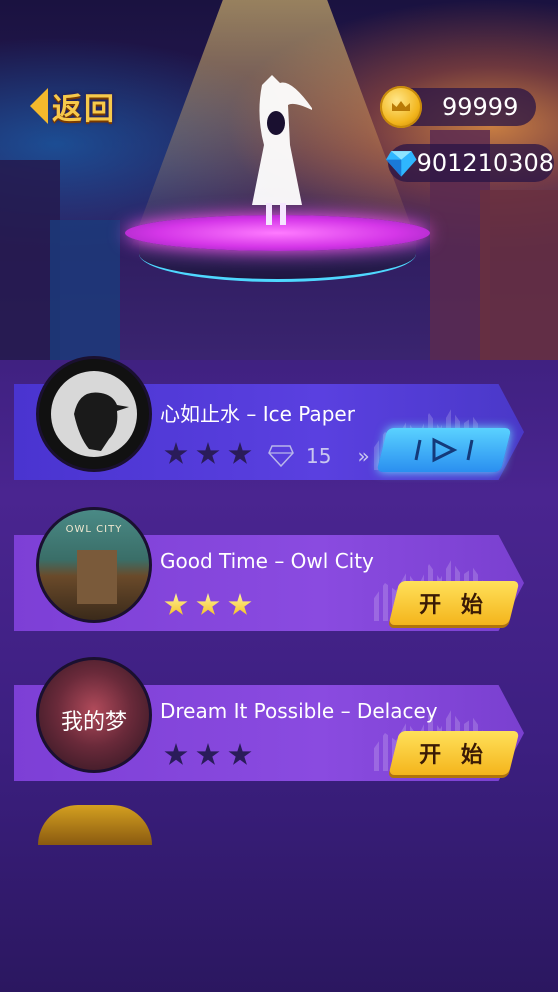 The image size is (558, 992). Describe the element at coordinates (401, 164) in the screenshot. I see `diamond-icon` at that location.